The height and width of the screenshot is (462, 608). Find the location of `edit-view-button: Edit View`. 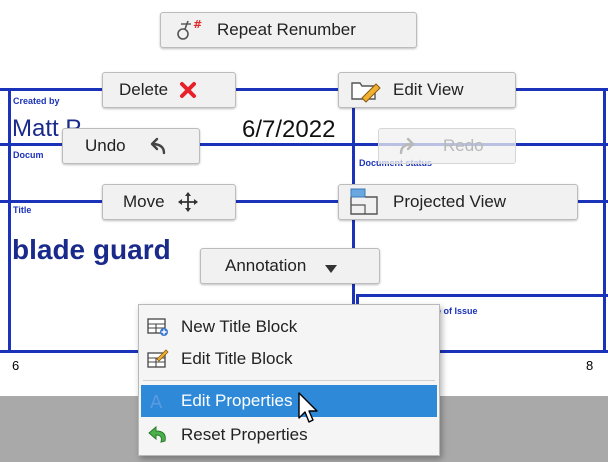

edit-view-button: Edit View is located at coordinates (427, 90).